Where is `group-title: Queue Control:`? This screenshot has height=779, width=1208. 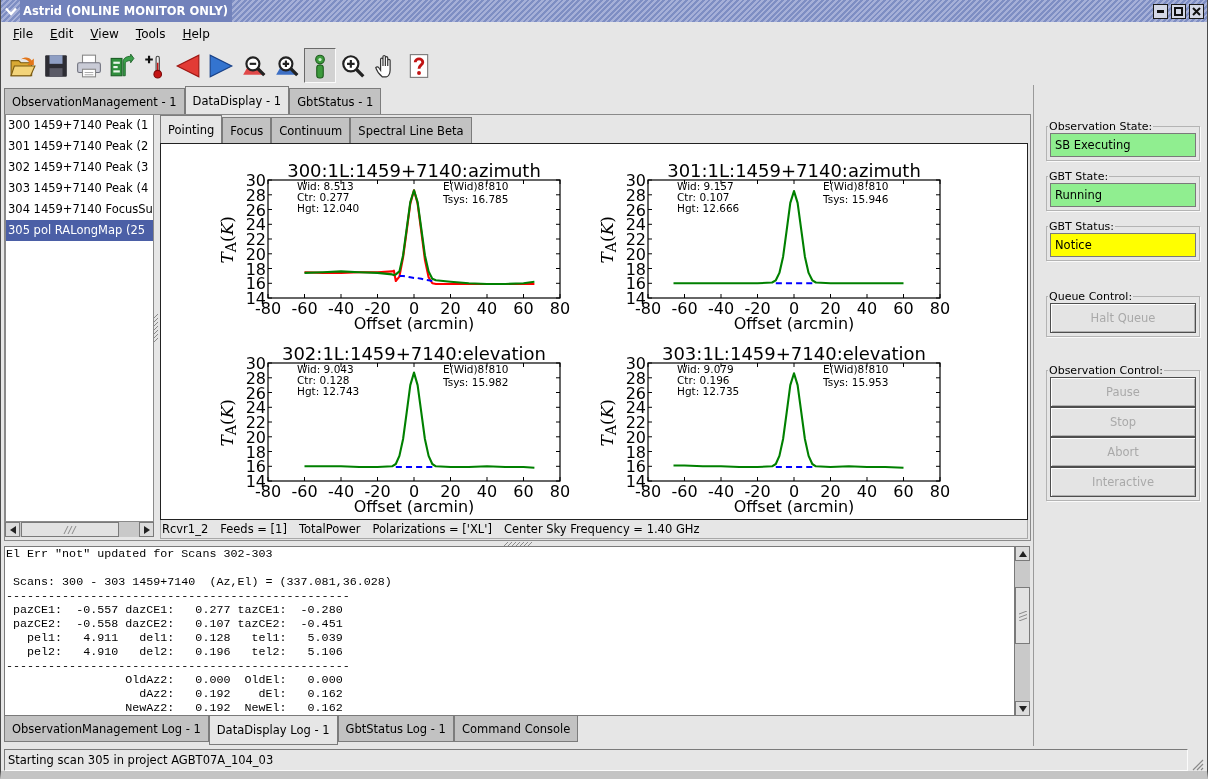 group-title: Queue Control: is located at coordinates (1091, 296).